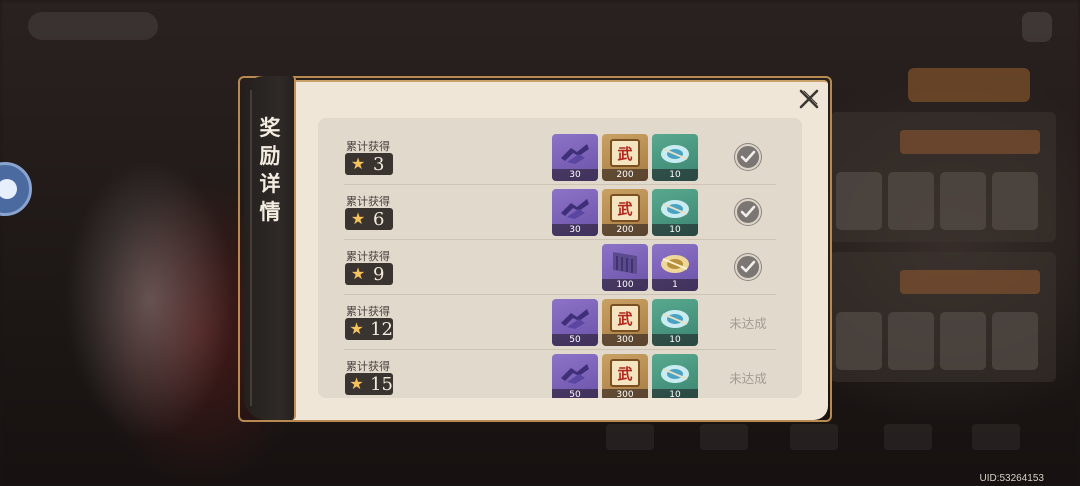  I want to click on star-requirement: ★ 3, so click(369, 164).